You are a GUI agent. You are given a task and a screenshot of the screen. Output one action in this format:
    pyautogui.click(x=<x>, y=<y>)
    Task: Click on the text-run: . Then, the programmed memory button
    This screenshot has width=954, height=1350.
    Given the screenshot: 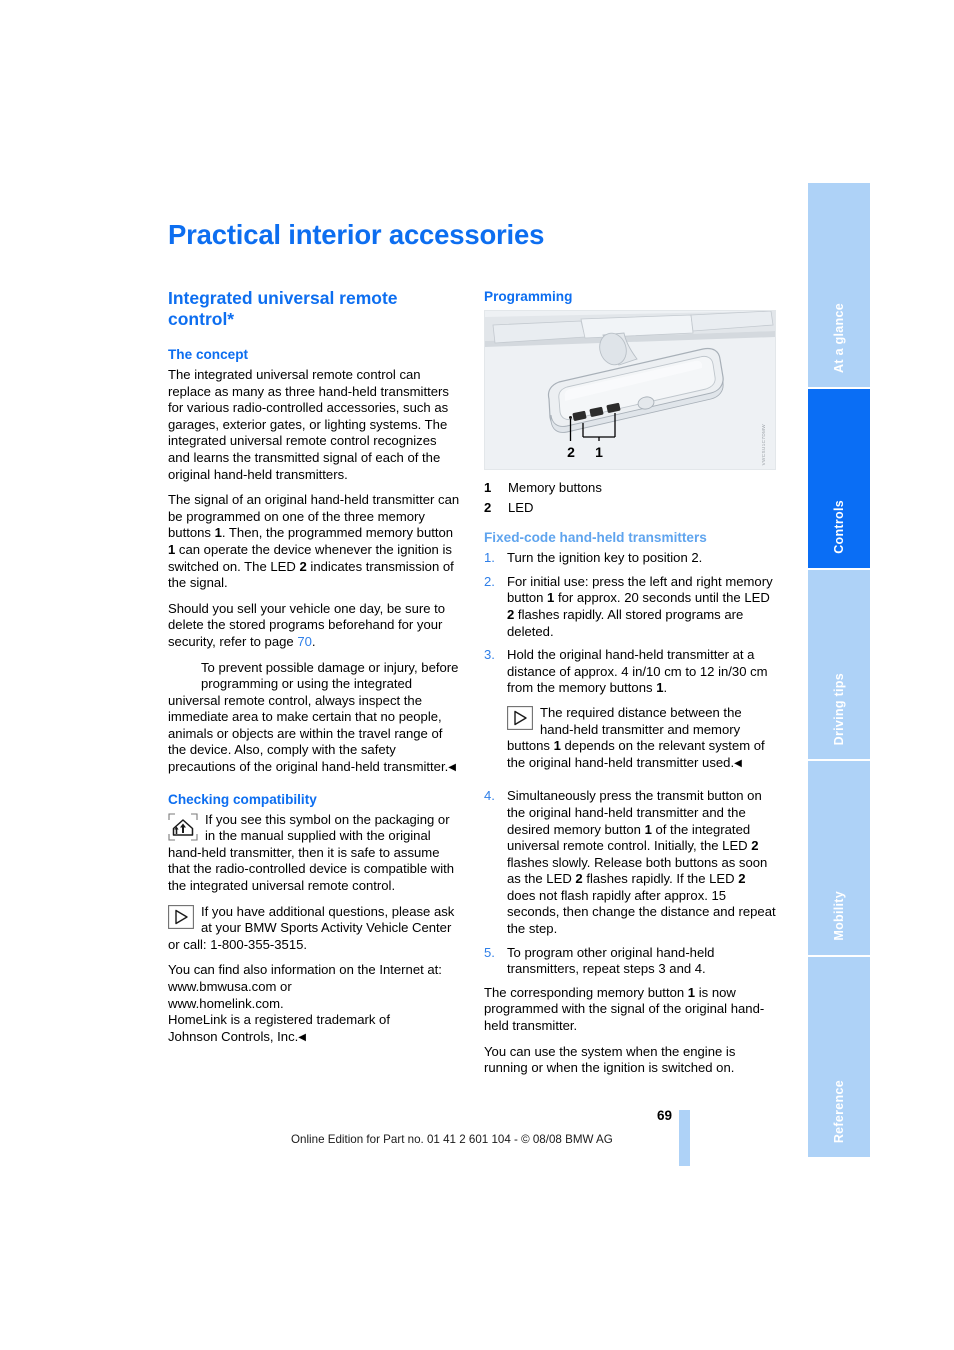 What is the action you would take?
    pyautogui.click(x=337, y=533)
    